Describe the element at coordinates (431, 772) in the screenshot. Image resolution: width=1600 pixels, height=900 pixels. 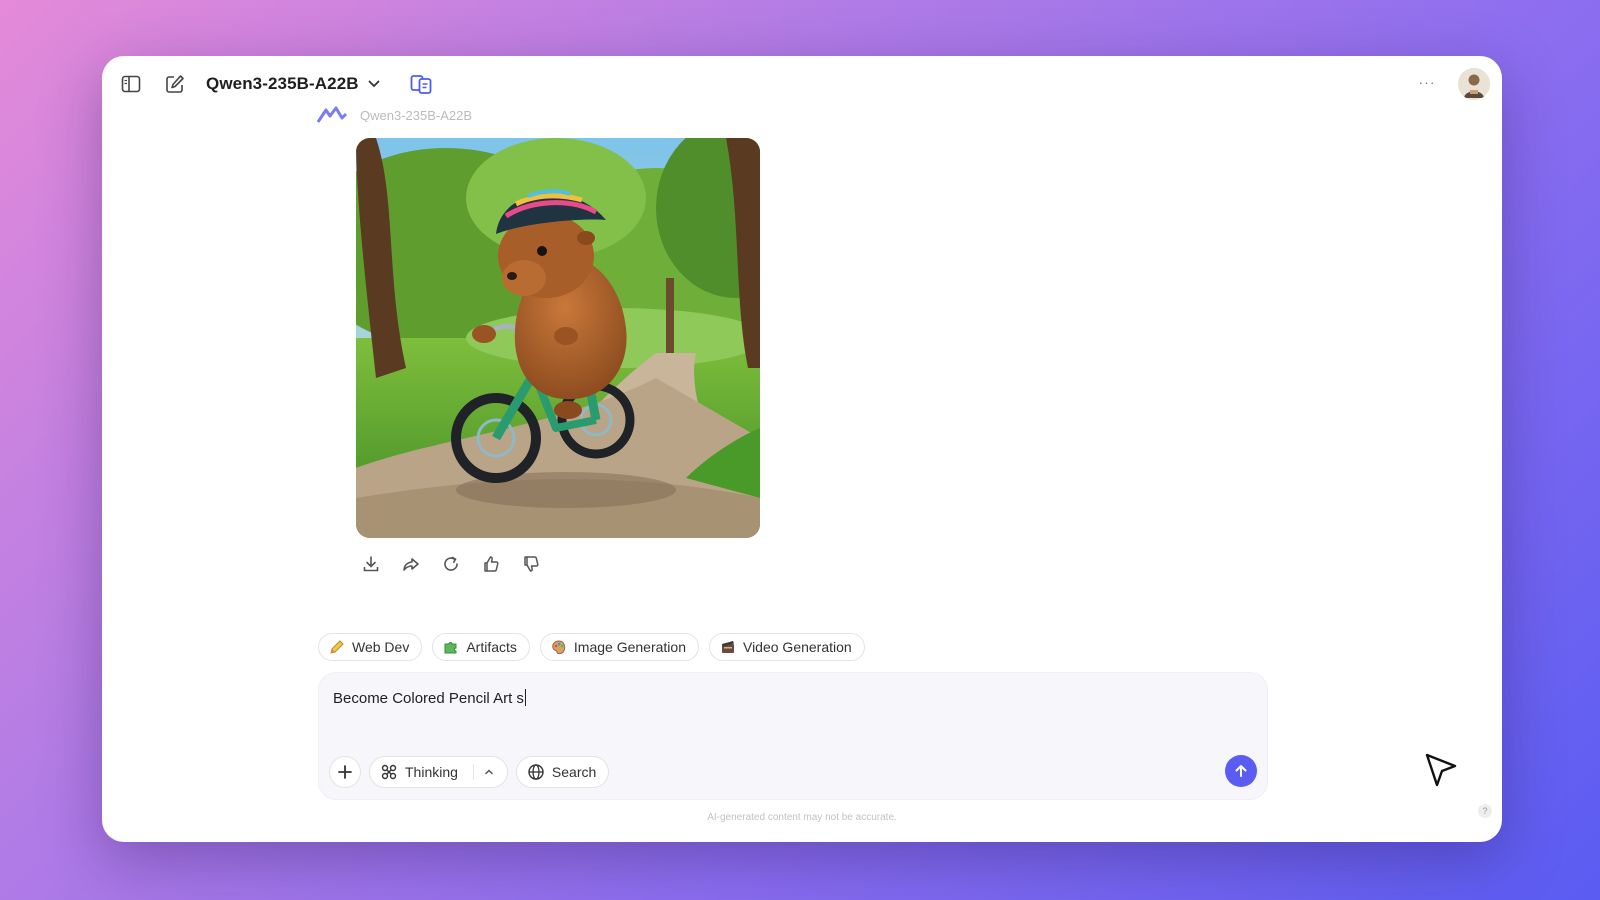
I see `thinking-label: Thinking` at that location.